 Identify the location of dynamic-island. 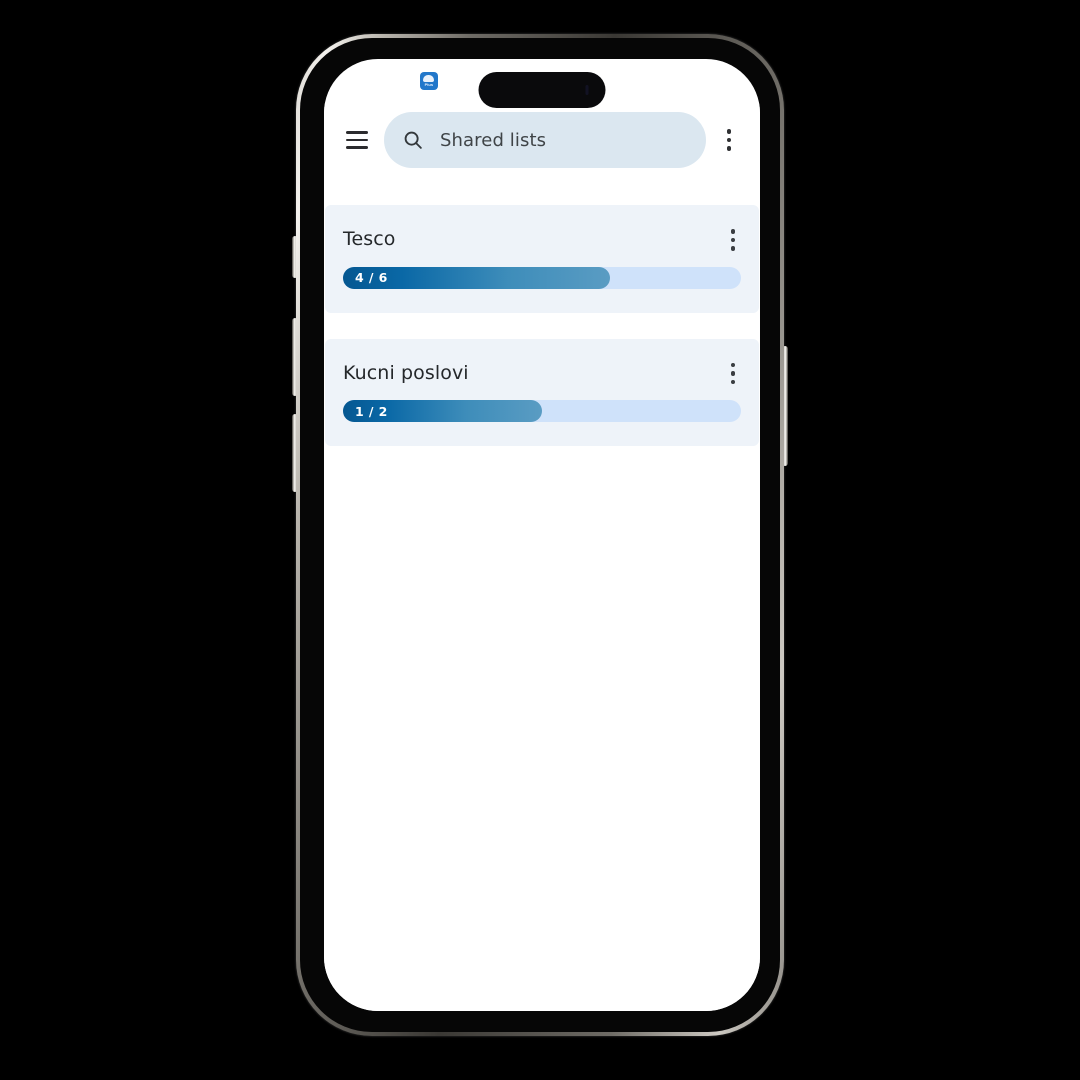
(542, 90).